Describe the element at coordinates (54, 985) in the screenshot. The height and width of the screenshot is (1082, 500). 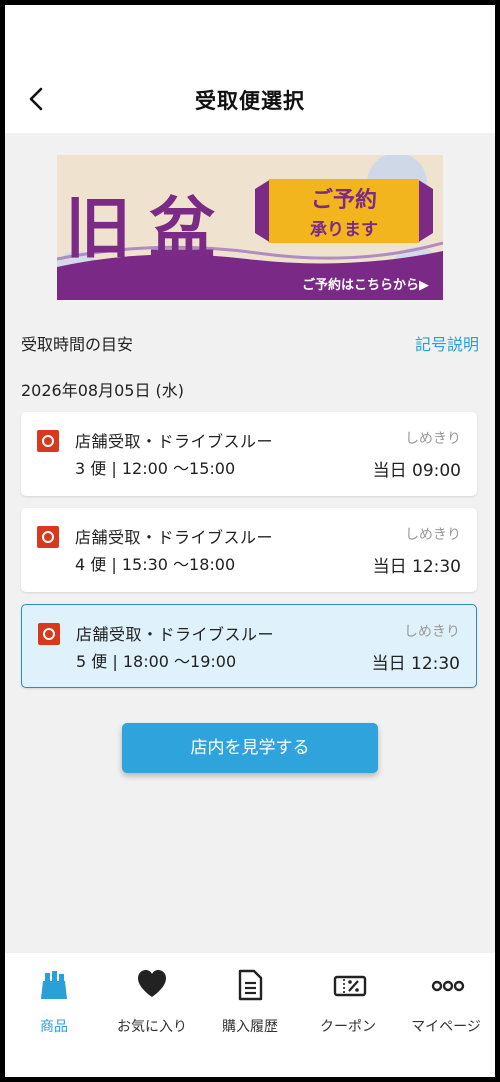
I see `products-icon` at that location.